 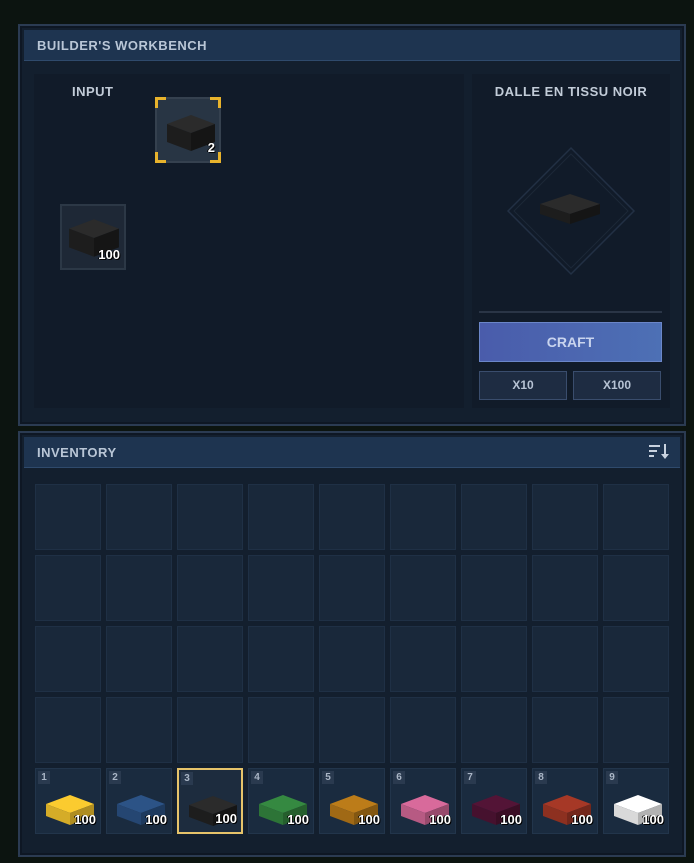 I want to click on hotbar-slot: 1 100, so click(x=68, y=801).